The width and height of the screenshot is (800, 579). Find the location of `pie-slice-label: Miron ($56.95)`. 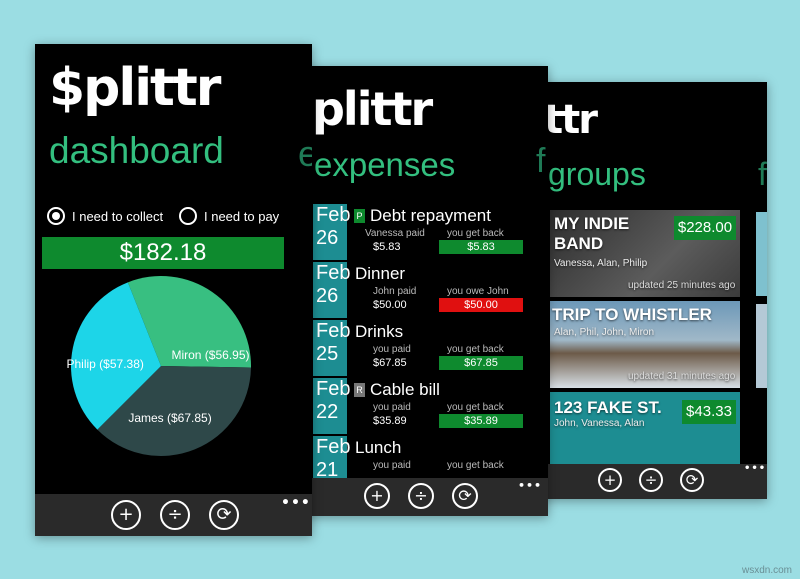

pie-slice-label: Miron ($56.95) is located at coordinates (210, 355).